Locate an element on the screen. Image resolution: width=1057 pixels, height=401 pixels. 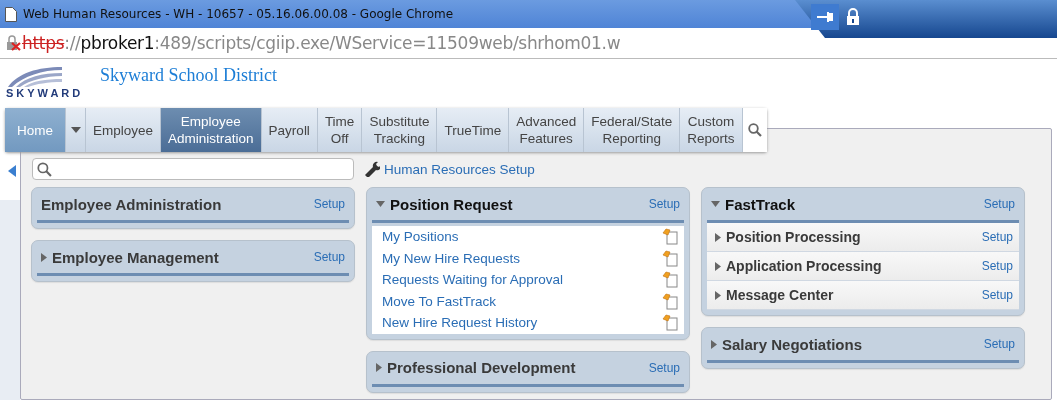
caret-icon is located at coordinates (75, 130).